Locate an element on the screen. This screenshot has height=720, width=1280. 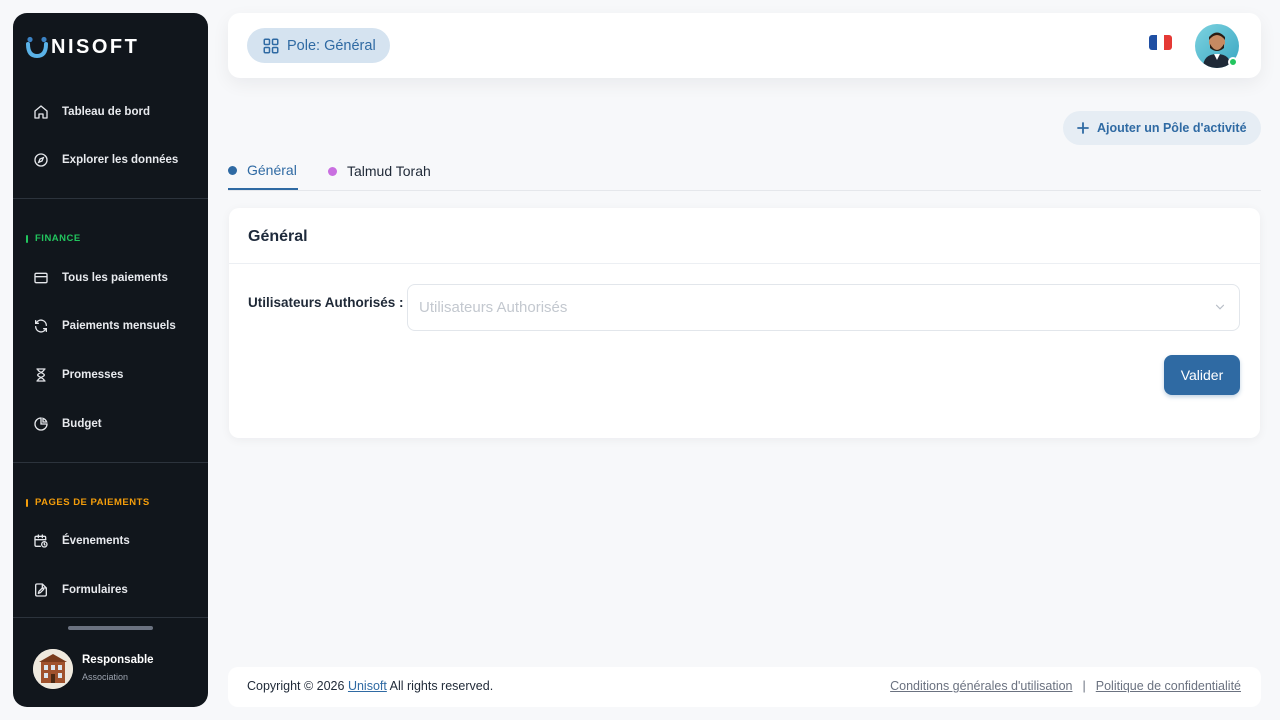
user-role: Association is located at coordinates (105, 677).